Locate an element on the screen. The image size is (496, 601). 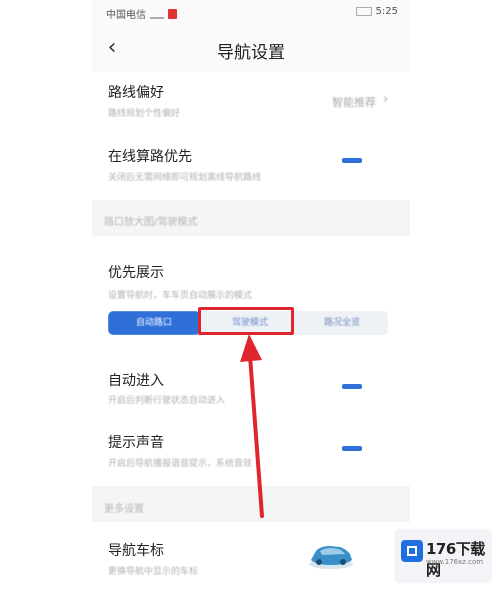
app-header: ‹ 导航设置 is located at coordinates (251, 49).